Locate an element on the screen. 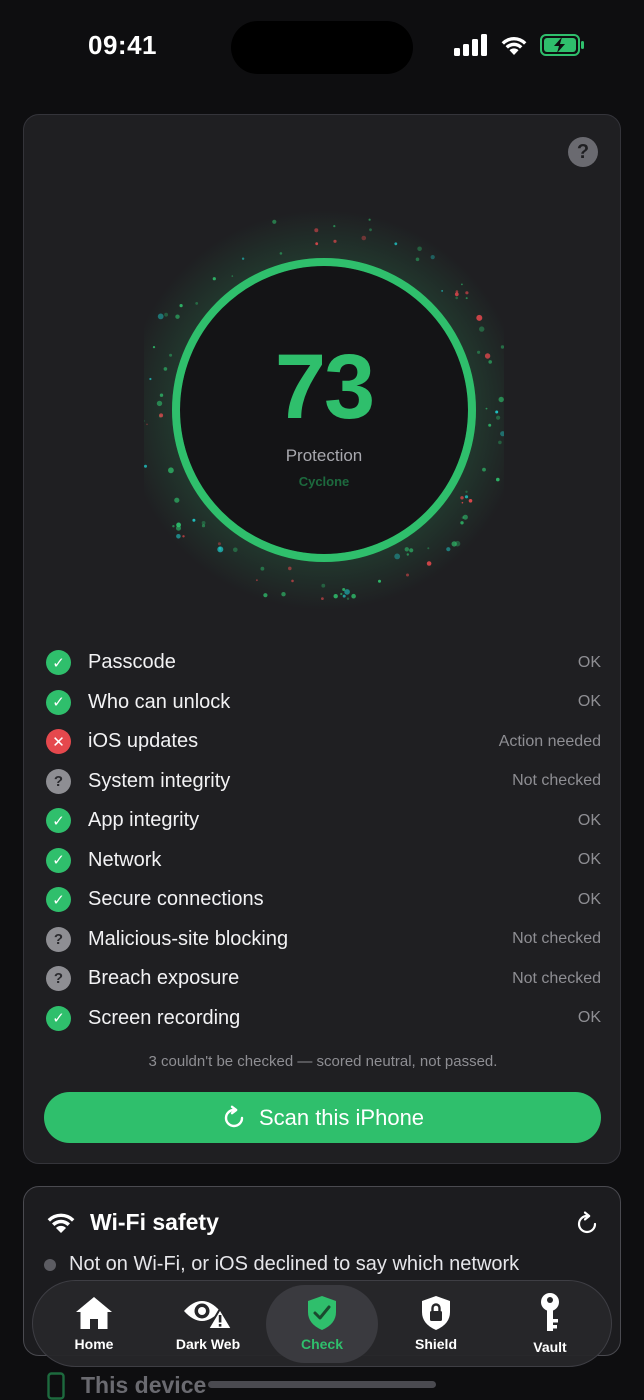  wifi-card-header: Wi-Fi safety is located at coordinates (132, 1222).